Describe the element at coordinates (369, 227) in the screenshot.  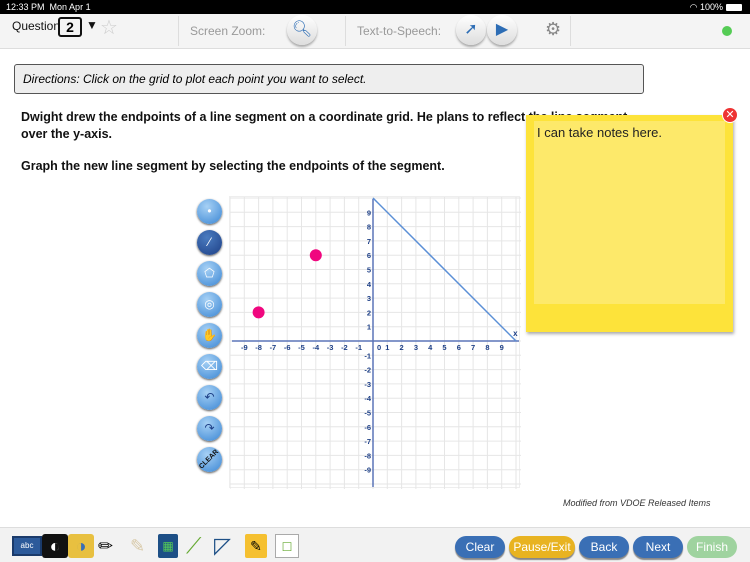
I see `y-tick-label: 8` at that location.